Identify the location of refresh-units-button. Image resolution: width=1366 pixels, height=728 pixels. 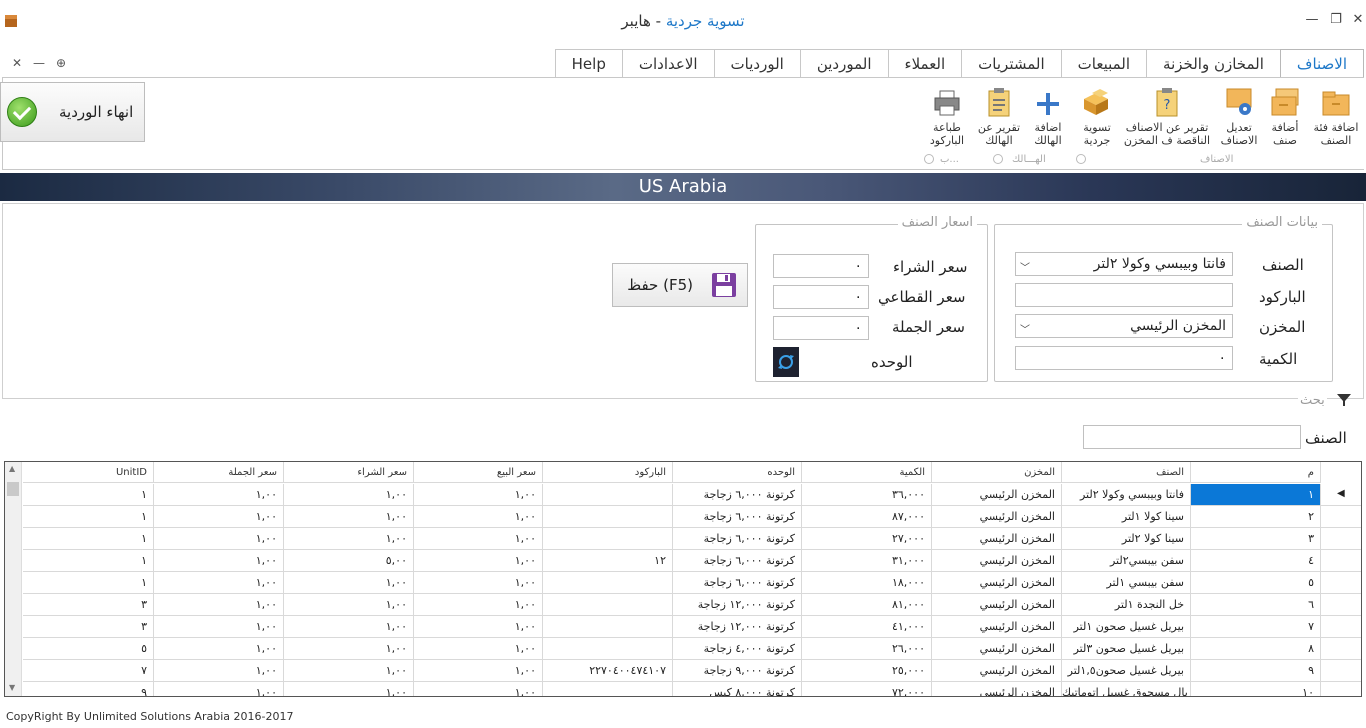
(786, 362).